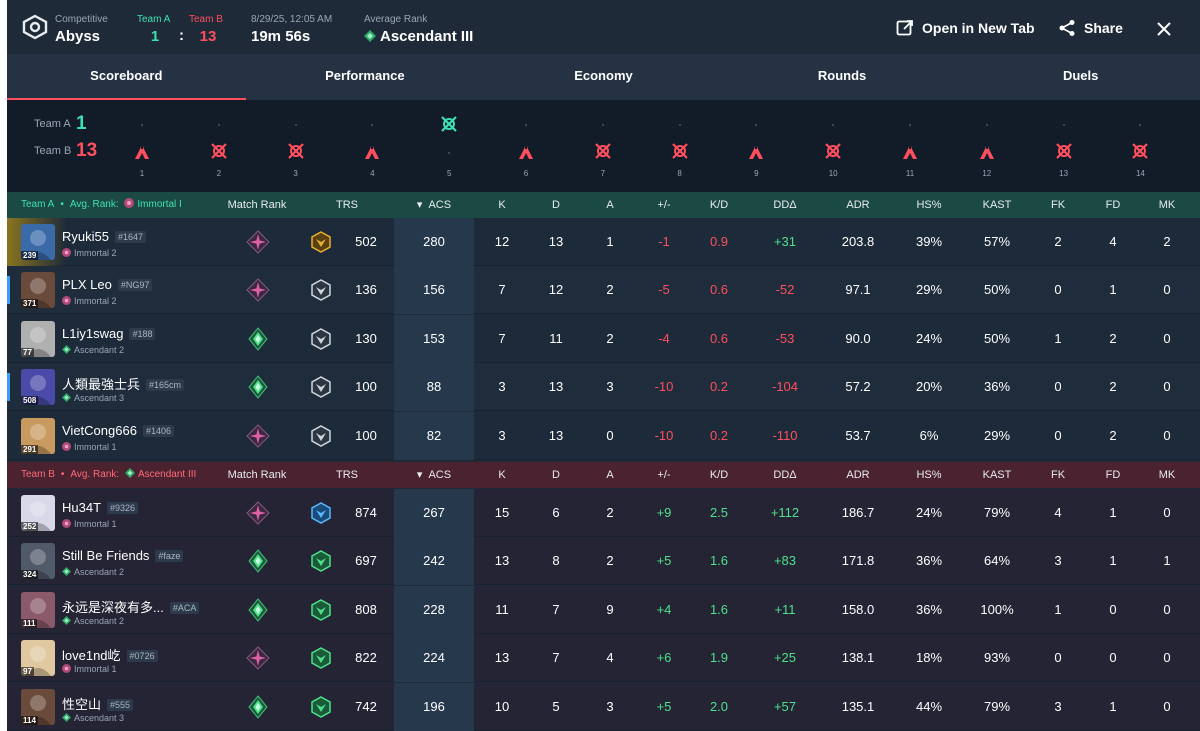  What do you see at coordinates (130, 237) in the screenshot?
I see `player-tag: #1647` at bounding box center [130, 237].